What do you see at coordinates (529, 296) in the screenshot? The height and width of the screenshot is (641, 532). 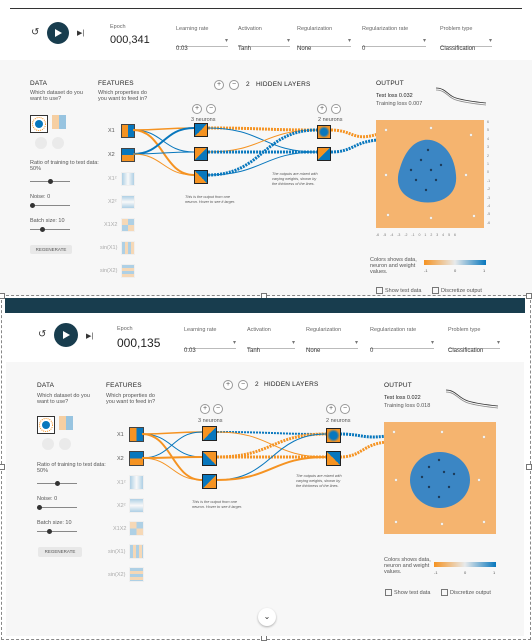 I see `resize-handle-tr` at bounding box center [529, 296].